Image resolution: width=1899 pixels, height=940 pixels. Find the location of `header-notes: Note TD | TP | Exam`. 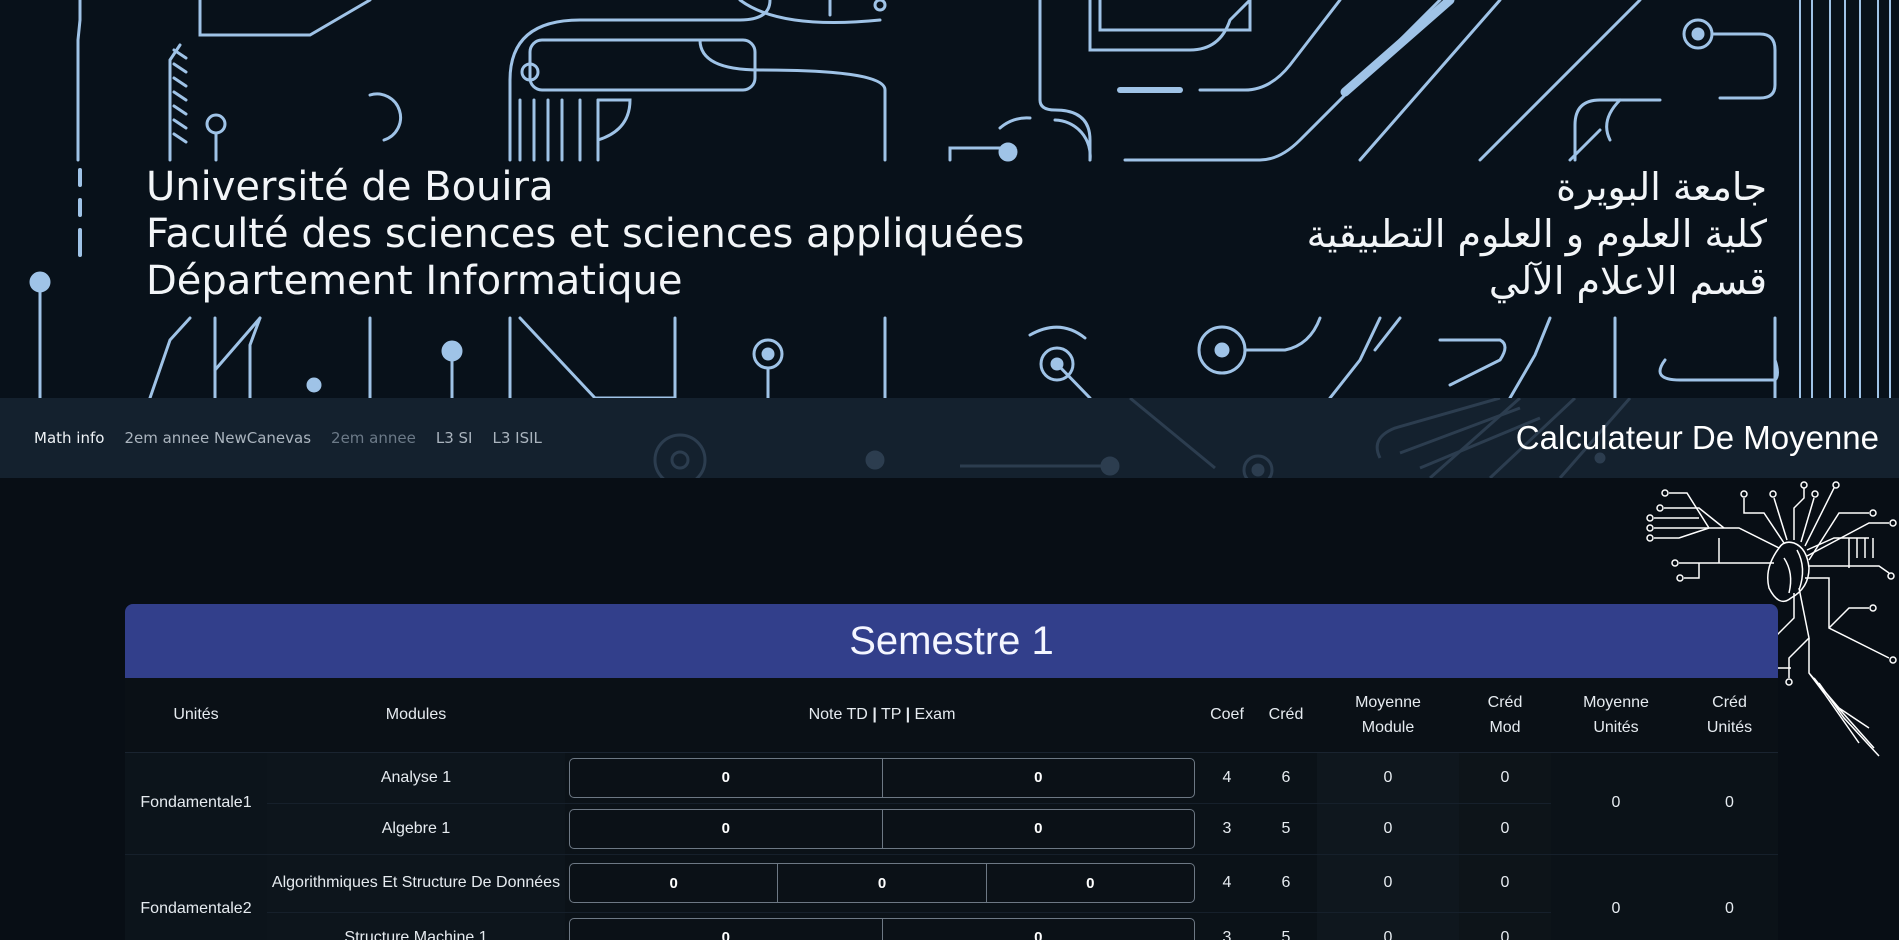

header-notes: Note TD | TP | Exam is located at coordinates (882, 715).